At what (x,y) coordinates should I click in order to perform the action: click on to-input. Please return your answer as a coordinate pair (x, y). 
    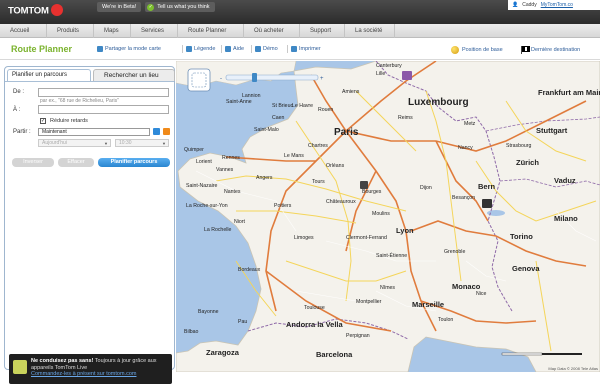
    Looking at the image, I should click on (103, 109).